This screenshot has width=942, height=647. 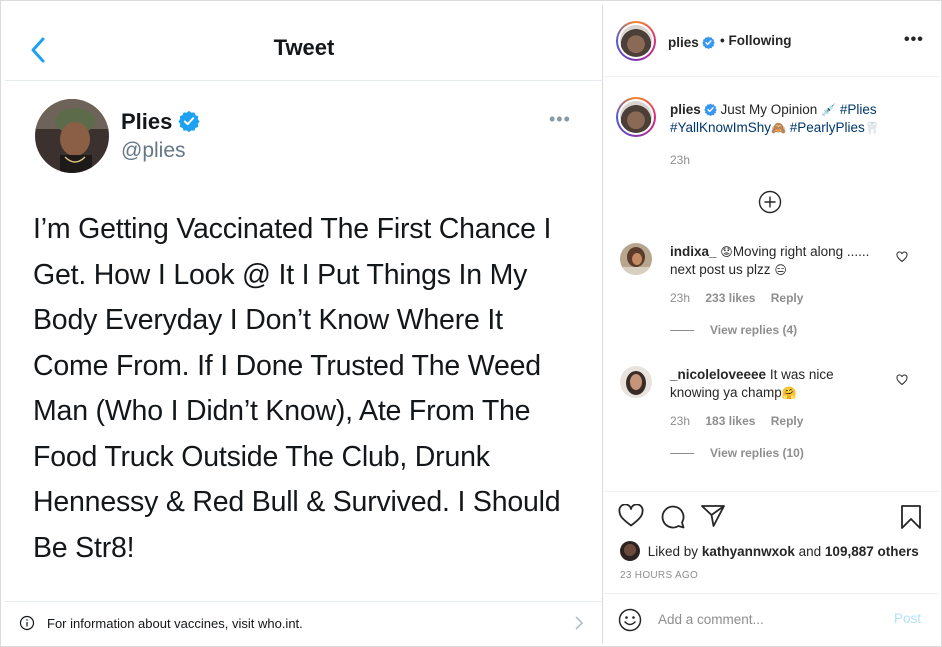 I want to click on comment-meta: 23h 233 likes Reply, so click(x=742, y=298).